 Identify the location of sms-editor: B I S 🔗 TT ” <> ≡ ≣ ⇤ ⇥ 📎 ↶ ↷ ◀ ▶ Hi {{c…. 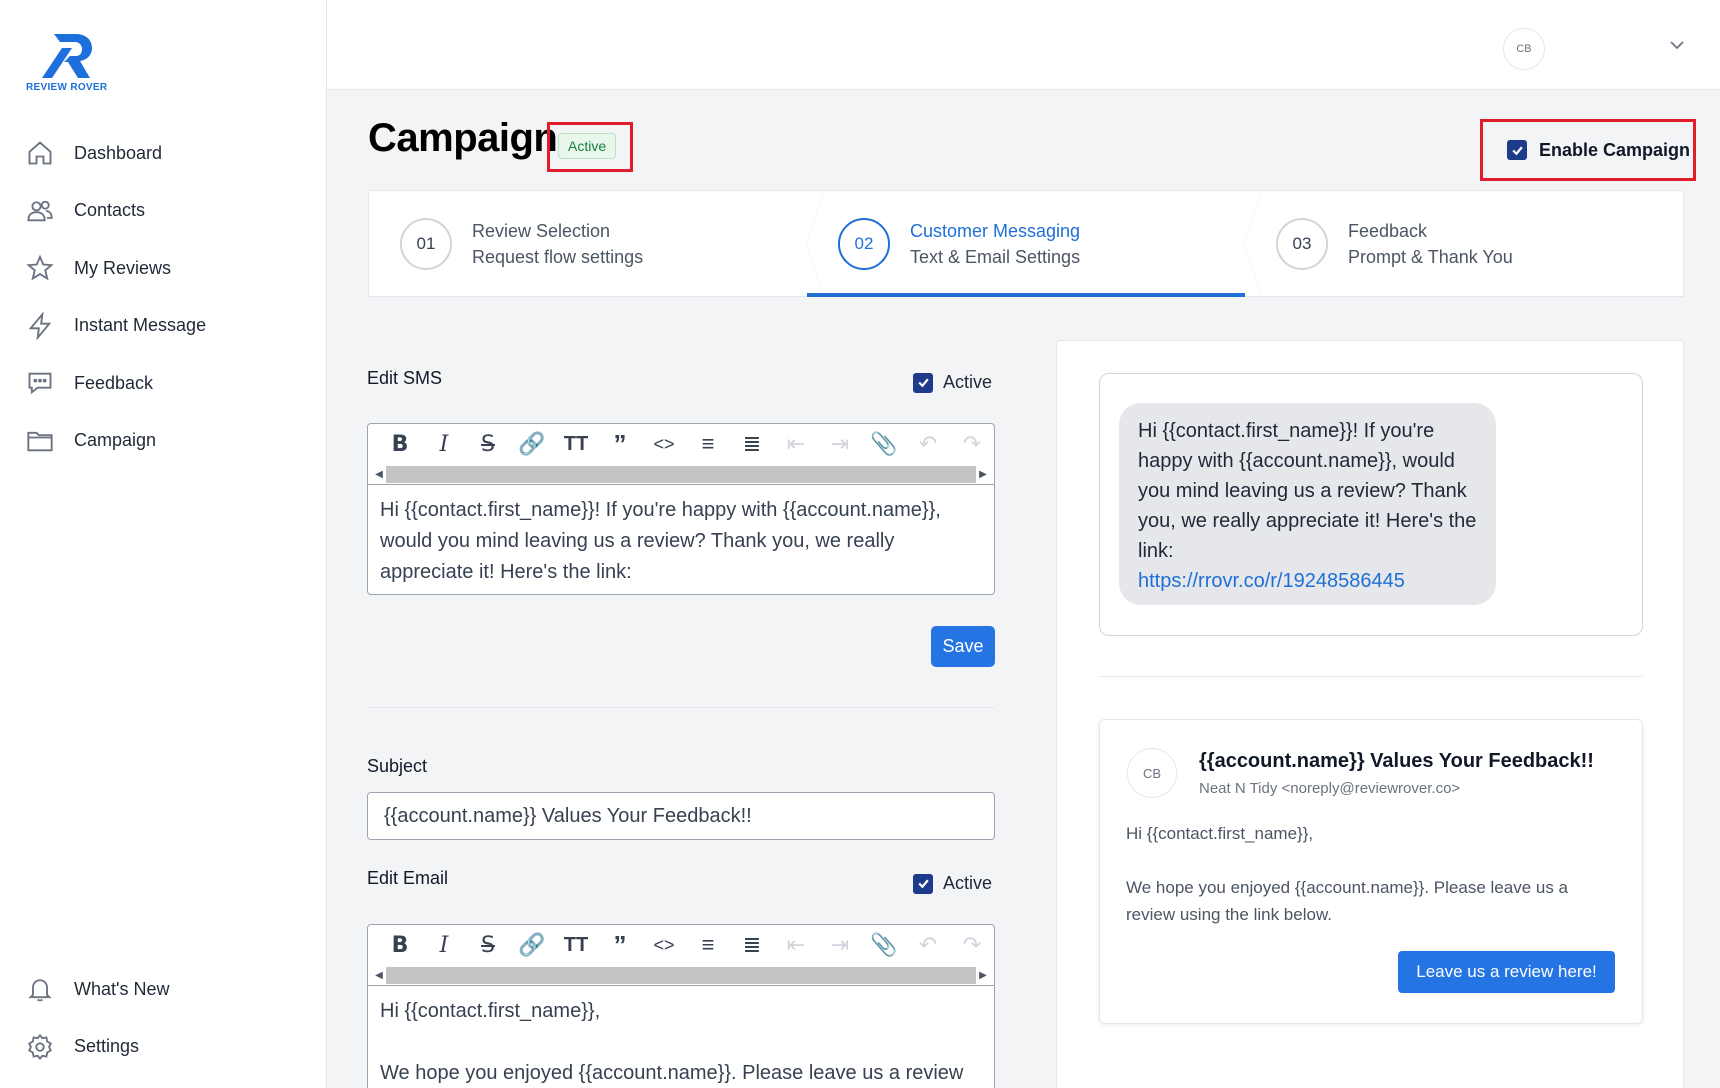
(681, 509).